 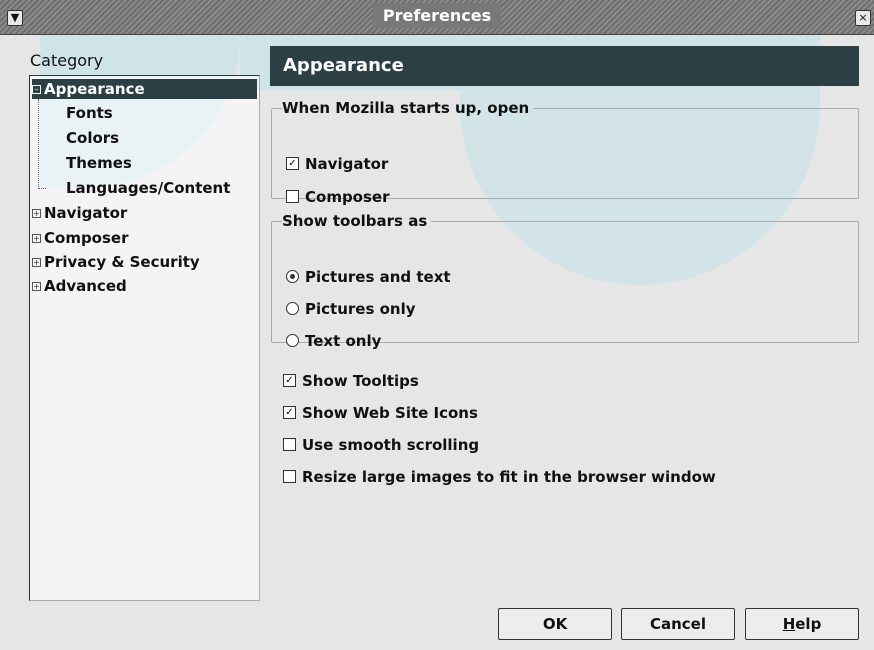 What do you see at coordinates (343, 341) in the screenshot?
I see `radio-label: Text only` at bounding box center [343, 341].